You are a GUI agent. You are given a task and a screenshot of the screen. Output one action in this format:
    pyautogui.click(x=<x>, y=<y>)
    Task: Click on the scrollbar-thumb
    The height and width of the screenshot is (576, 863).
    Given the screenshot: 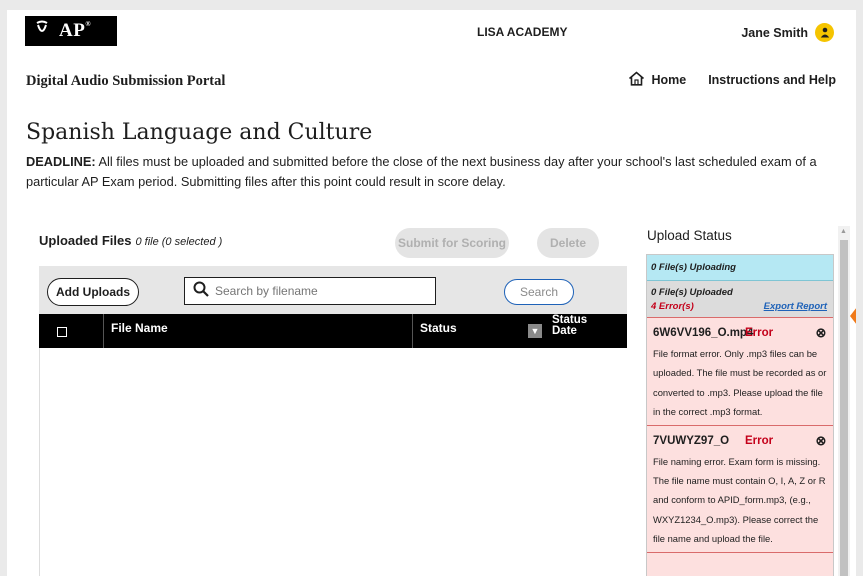 What is the action you would take?
    pyautogui.click(x=844, y=408)
    